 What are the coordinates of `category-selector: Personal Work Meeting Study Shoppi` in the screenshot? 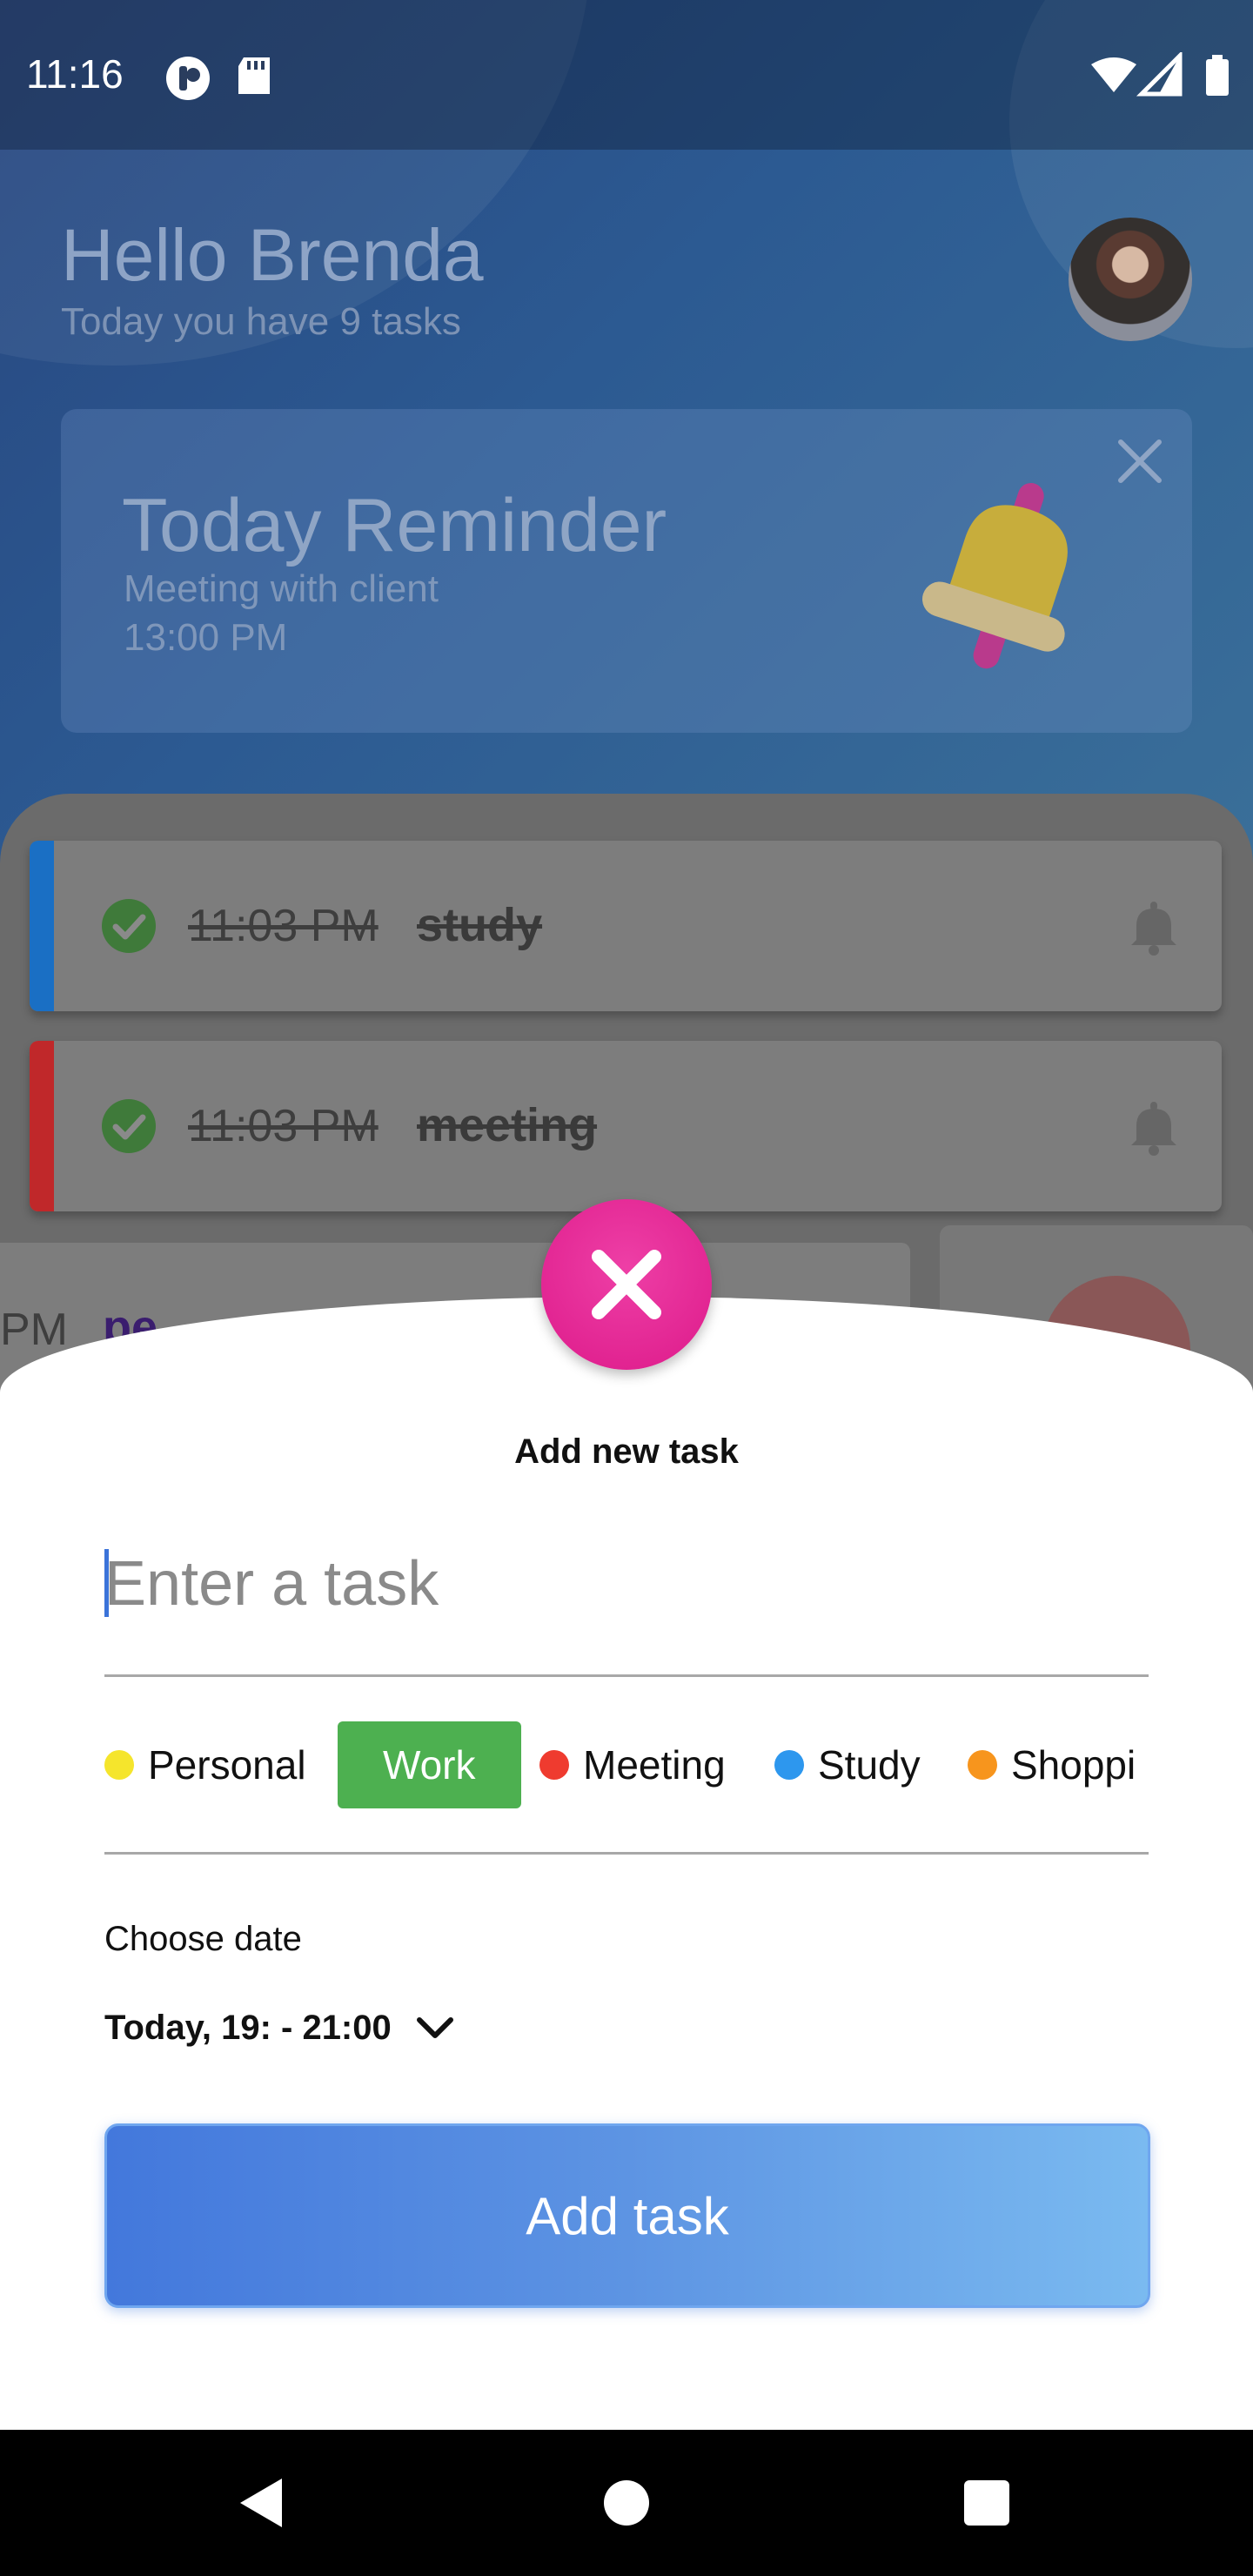 It's located at (626, 1764).